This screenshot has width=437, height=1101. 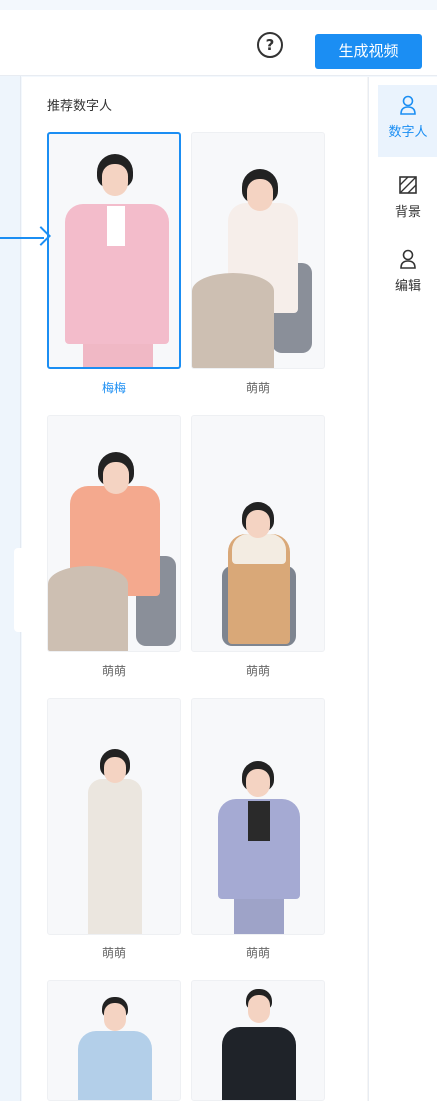 I want to click on tab-digital-human: 数字人, so click(x=407, y=121).